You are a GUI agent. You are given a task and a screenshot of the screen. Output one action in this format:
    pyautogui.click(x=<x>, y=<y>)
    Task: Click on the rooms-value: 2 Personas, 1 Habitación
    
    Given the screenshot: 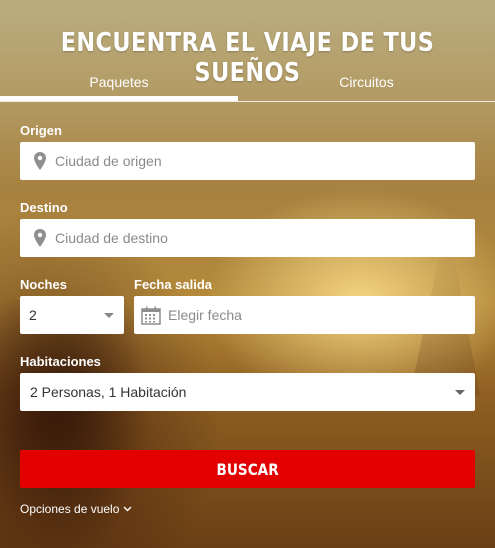 What is the action you would take?
    pyautogui.click(x=108, y=392)
    